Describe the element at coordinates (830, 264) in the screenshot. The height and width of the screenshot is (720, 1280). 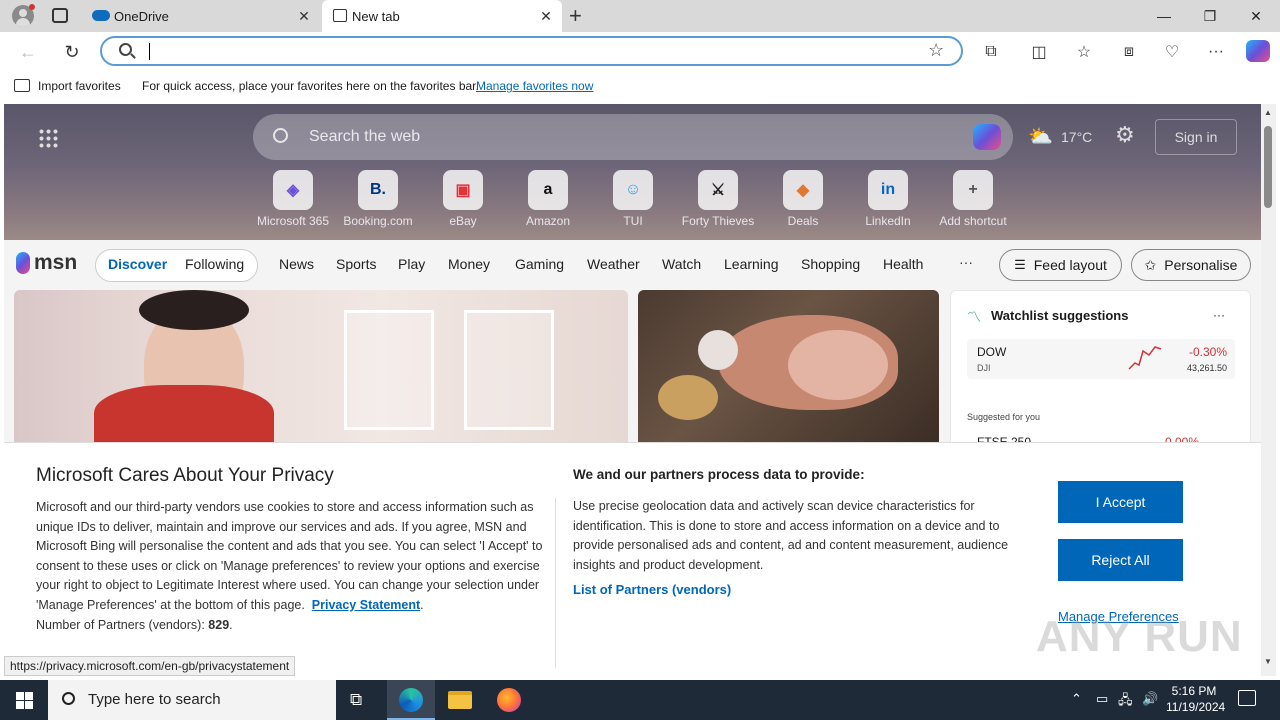
I see `nav-shopping: Shopping` at that location.